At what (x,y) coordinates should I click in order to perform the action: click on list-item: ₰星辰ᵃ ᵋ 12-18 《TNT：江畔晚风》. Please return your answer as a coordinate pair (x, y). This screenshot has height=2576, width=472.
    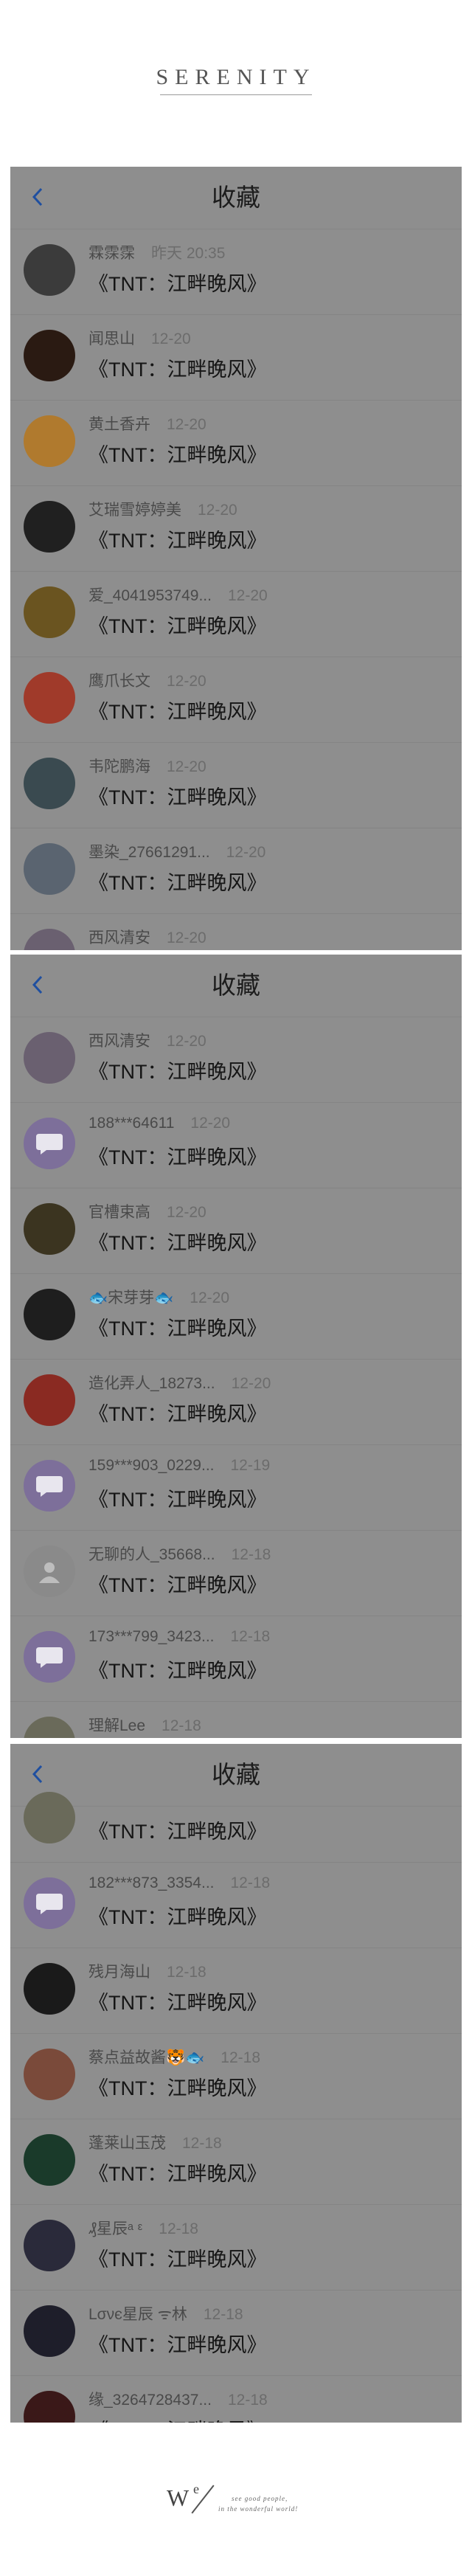
    Looking at the image, I should click on (236, 2248).